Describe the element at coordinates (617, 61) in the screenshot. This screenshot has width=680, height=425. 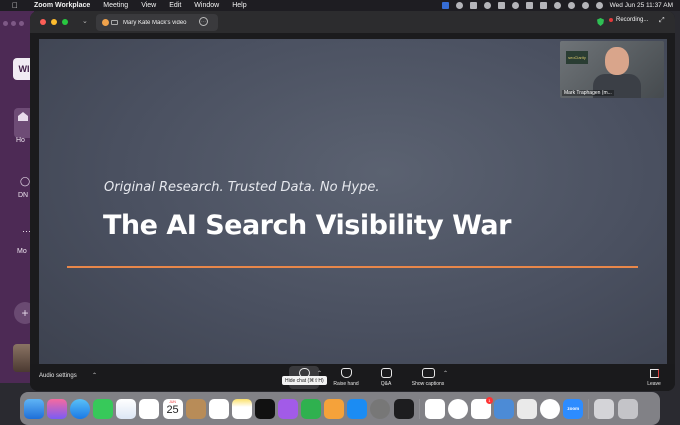
I see `participant-head` at that location.